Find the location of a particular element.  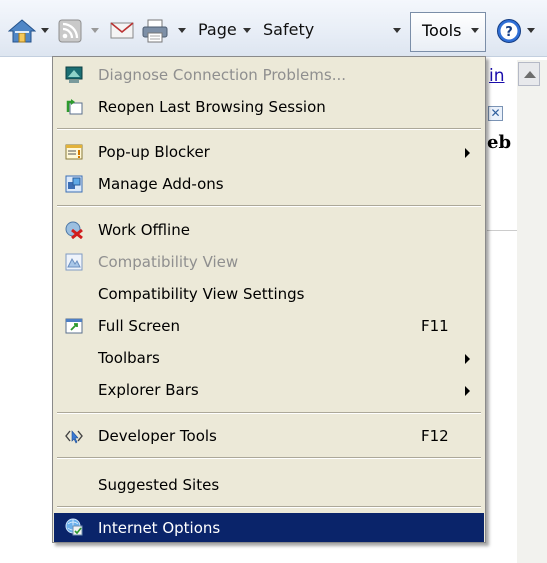

menu-item-reopen-last-browsing-session: Reopen Last Browsing Session is located at coordinates (269, 108).